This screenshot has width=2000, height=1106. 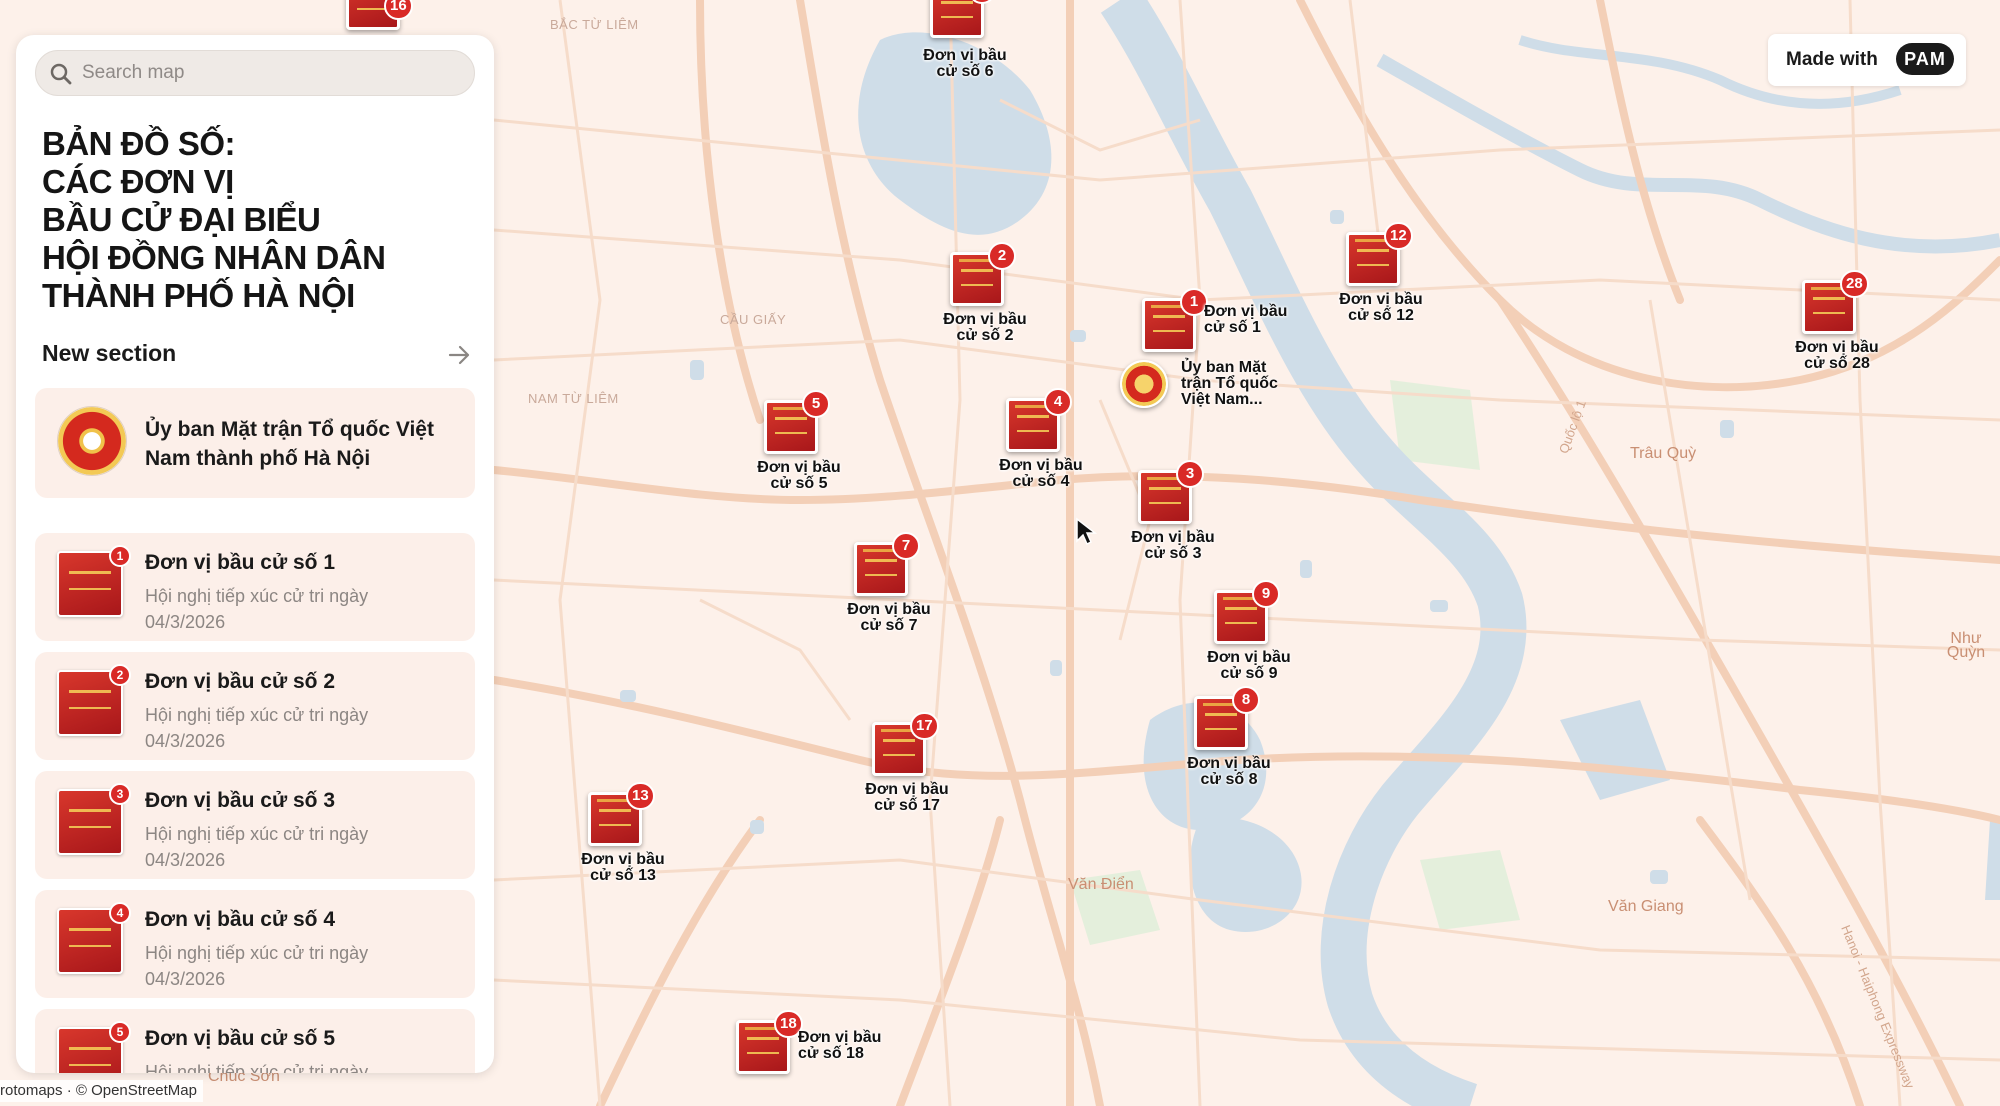 I want to click on marker-label: Đơn vị bầu cử số 8, so click(x=1229, y=771).